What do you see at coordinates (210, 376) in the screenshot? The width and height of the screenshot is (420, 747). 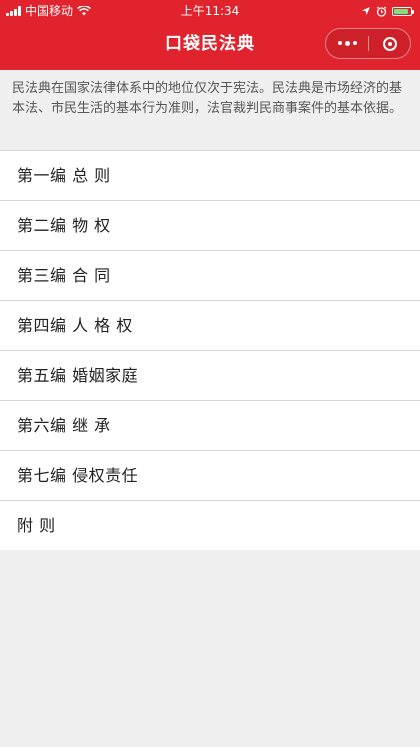 I see `section-item-5: 第五编 婚姻家庭` at bounding box center [210, 376].